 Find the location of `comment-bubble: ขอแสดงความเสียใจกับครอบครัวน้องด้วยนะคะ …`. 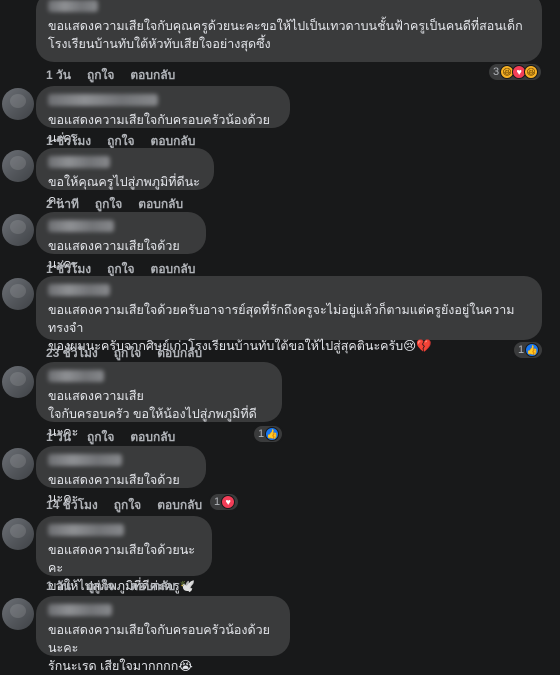

comment-bubble: ขอแสดงความเสียใจกับครอบครัวน้องด้วยนะคะ … is located at coordinates (163, 634).